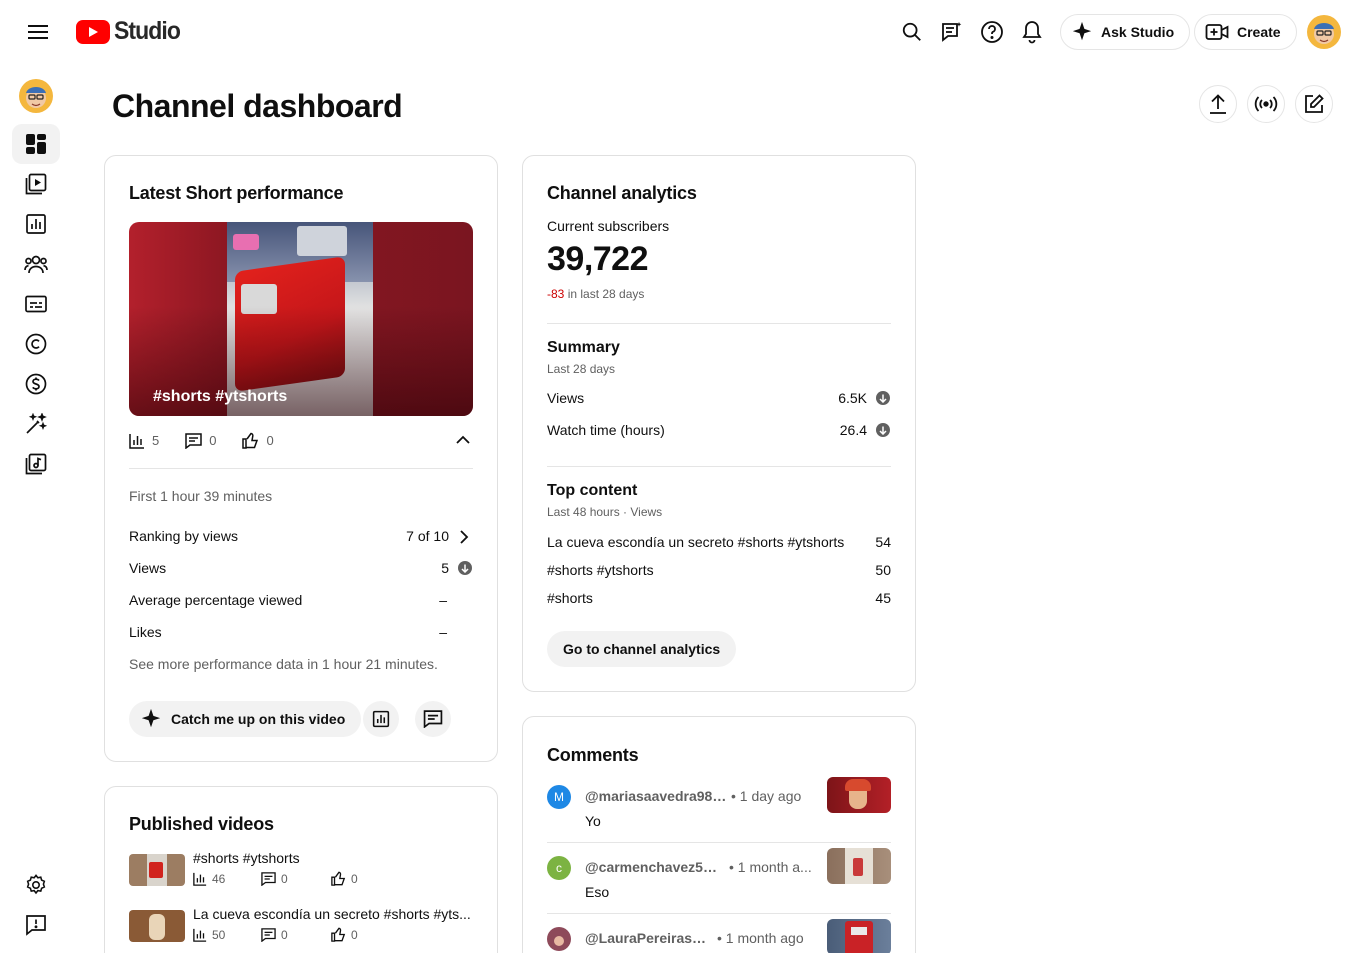 Image resolution: width=1365 pixels, height=953 pixels. What do you see at coordinates (642, 649) in the screenshot?
I see `go-to-analytics-button: Go to channel analytics` at bounding box center [642, 649].